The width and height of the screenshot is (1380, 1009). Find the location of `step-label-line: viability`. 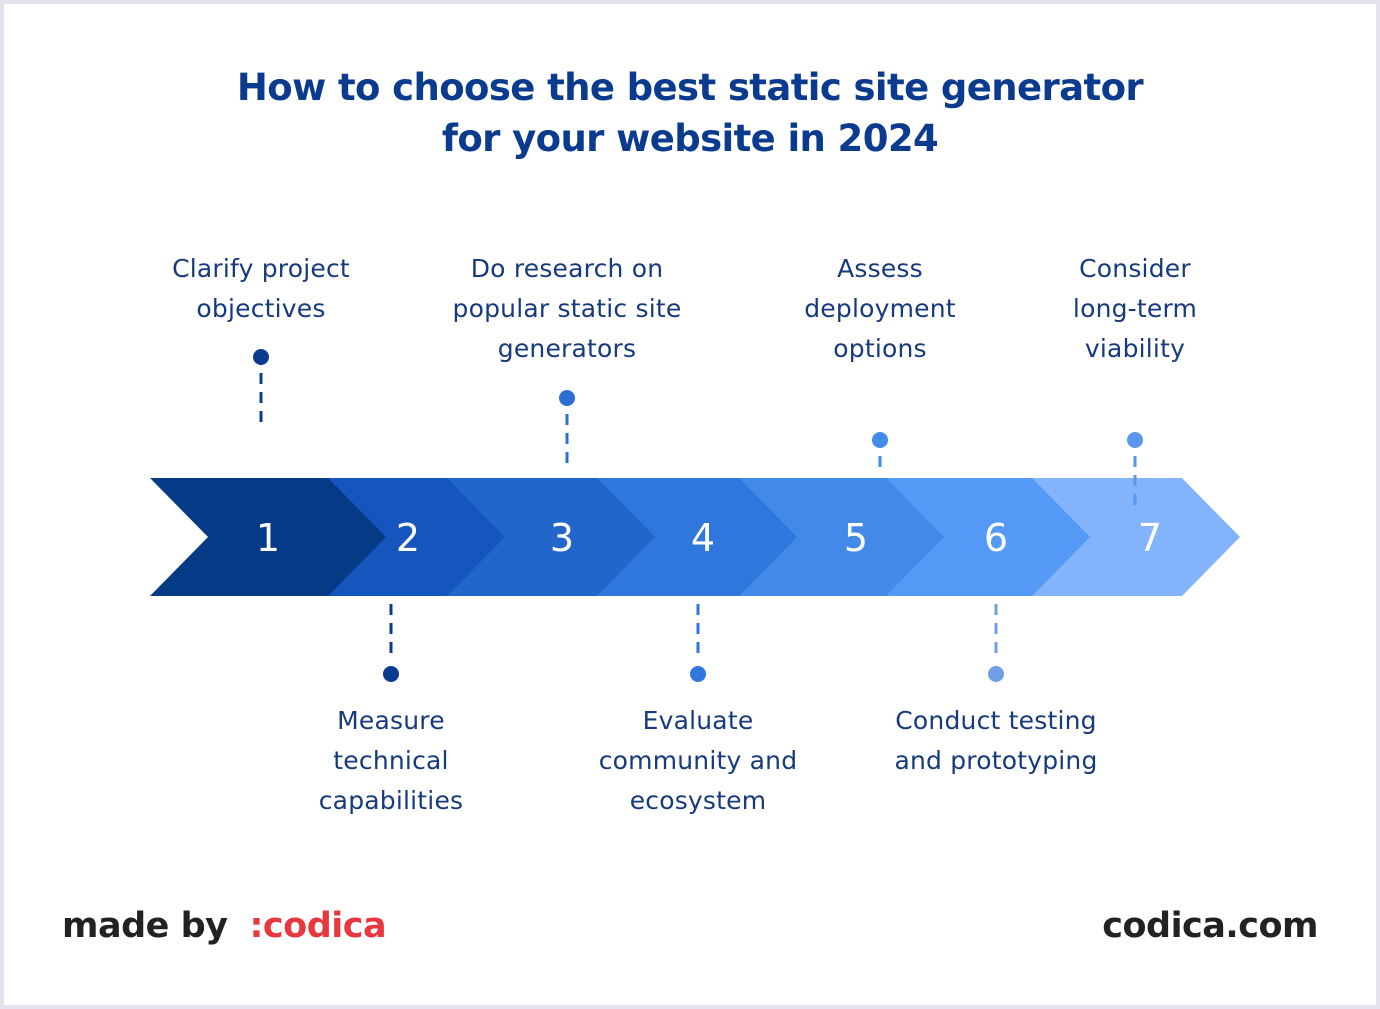

step-label-line: viability is located at coordinates (1135, 348).